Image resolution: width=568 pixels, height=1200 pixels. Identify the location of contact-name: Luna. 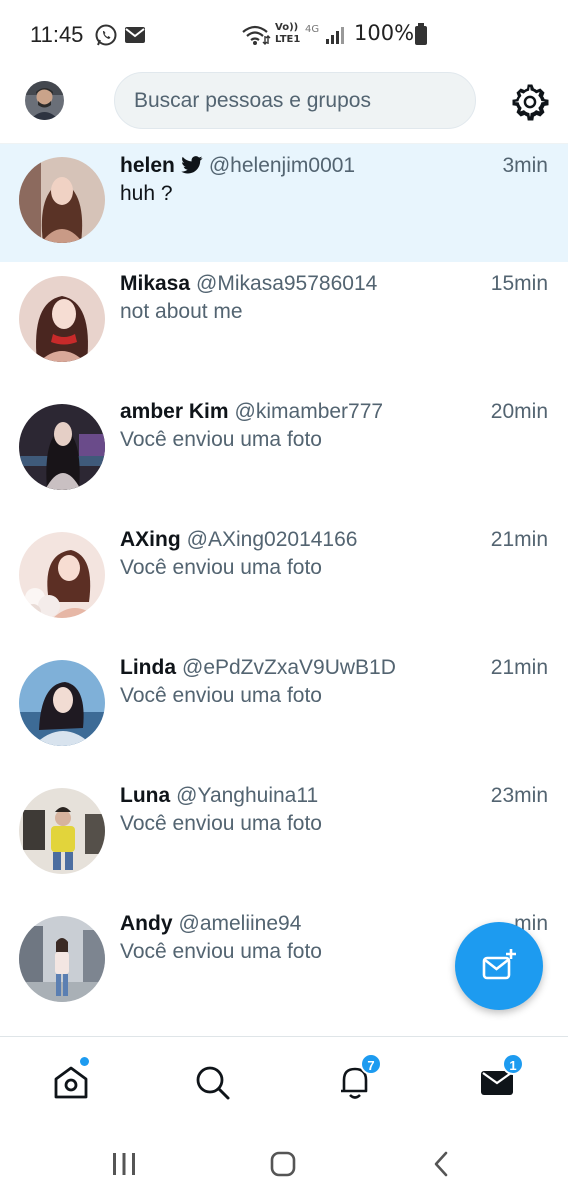
(145, 795).